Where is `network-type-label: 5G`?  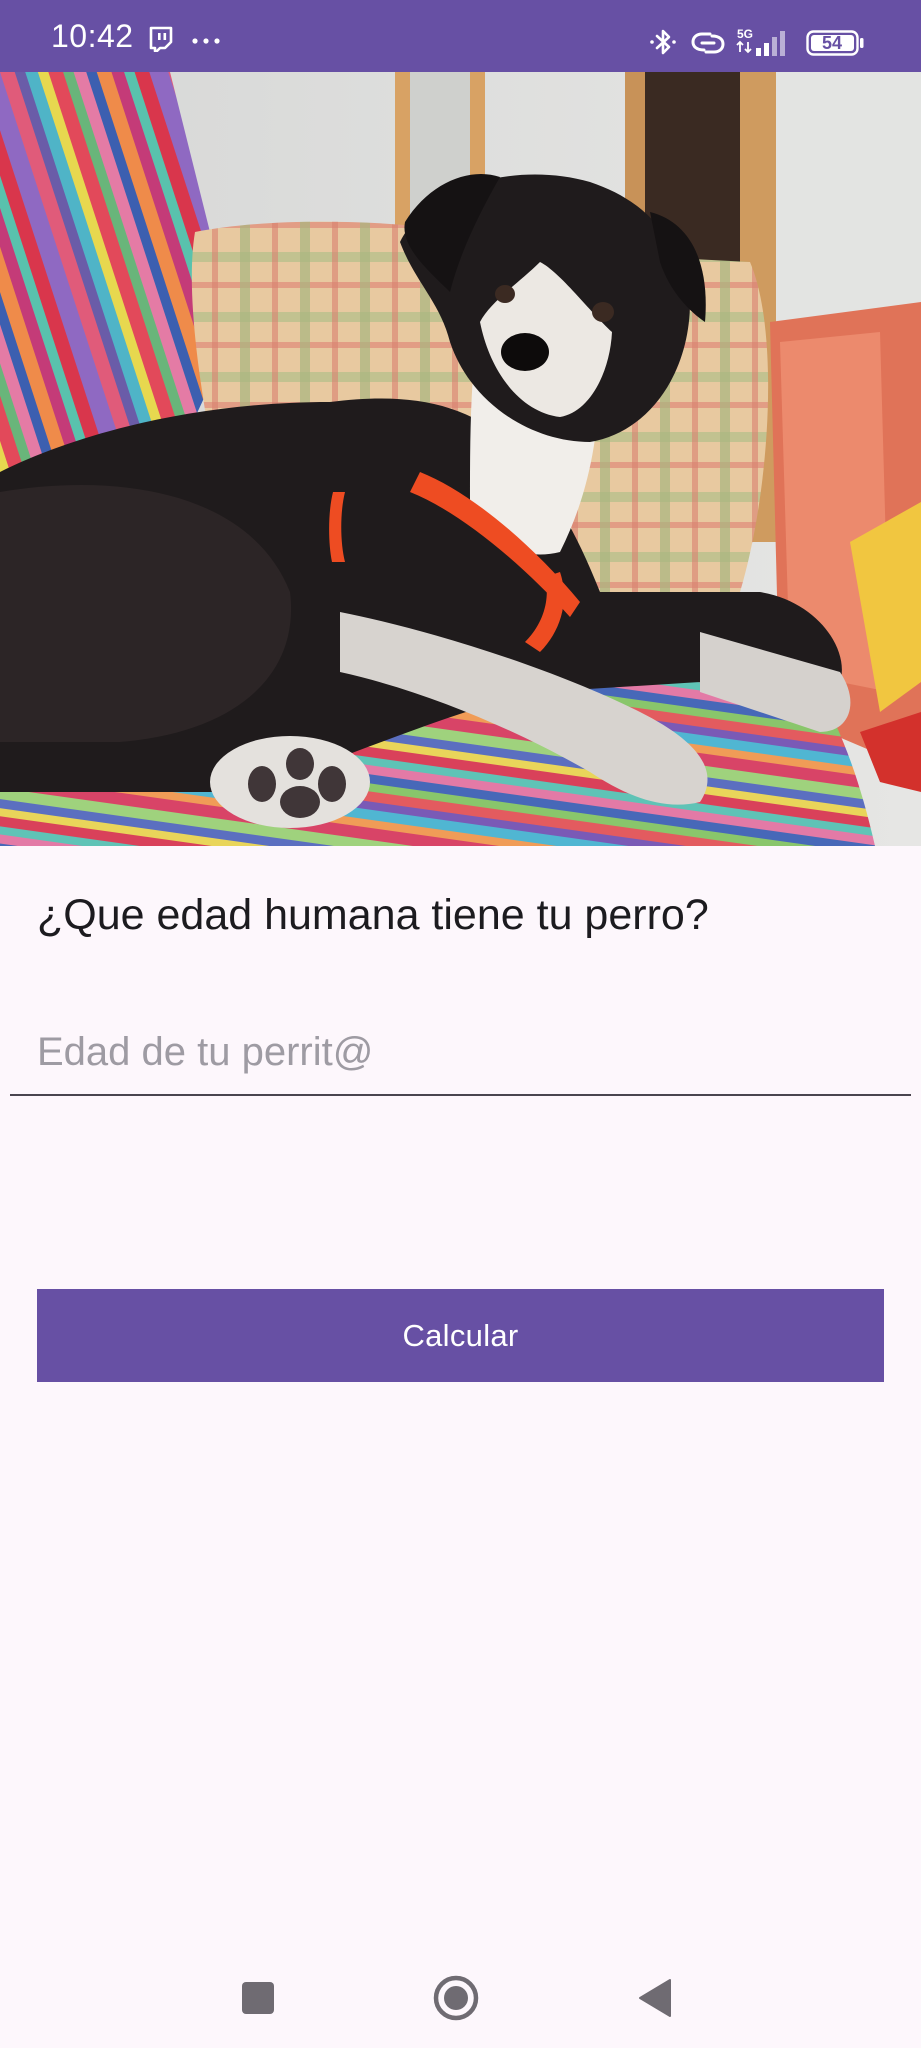 network-type-label: 5G is located at coordinates (745, 34).